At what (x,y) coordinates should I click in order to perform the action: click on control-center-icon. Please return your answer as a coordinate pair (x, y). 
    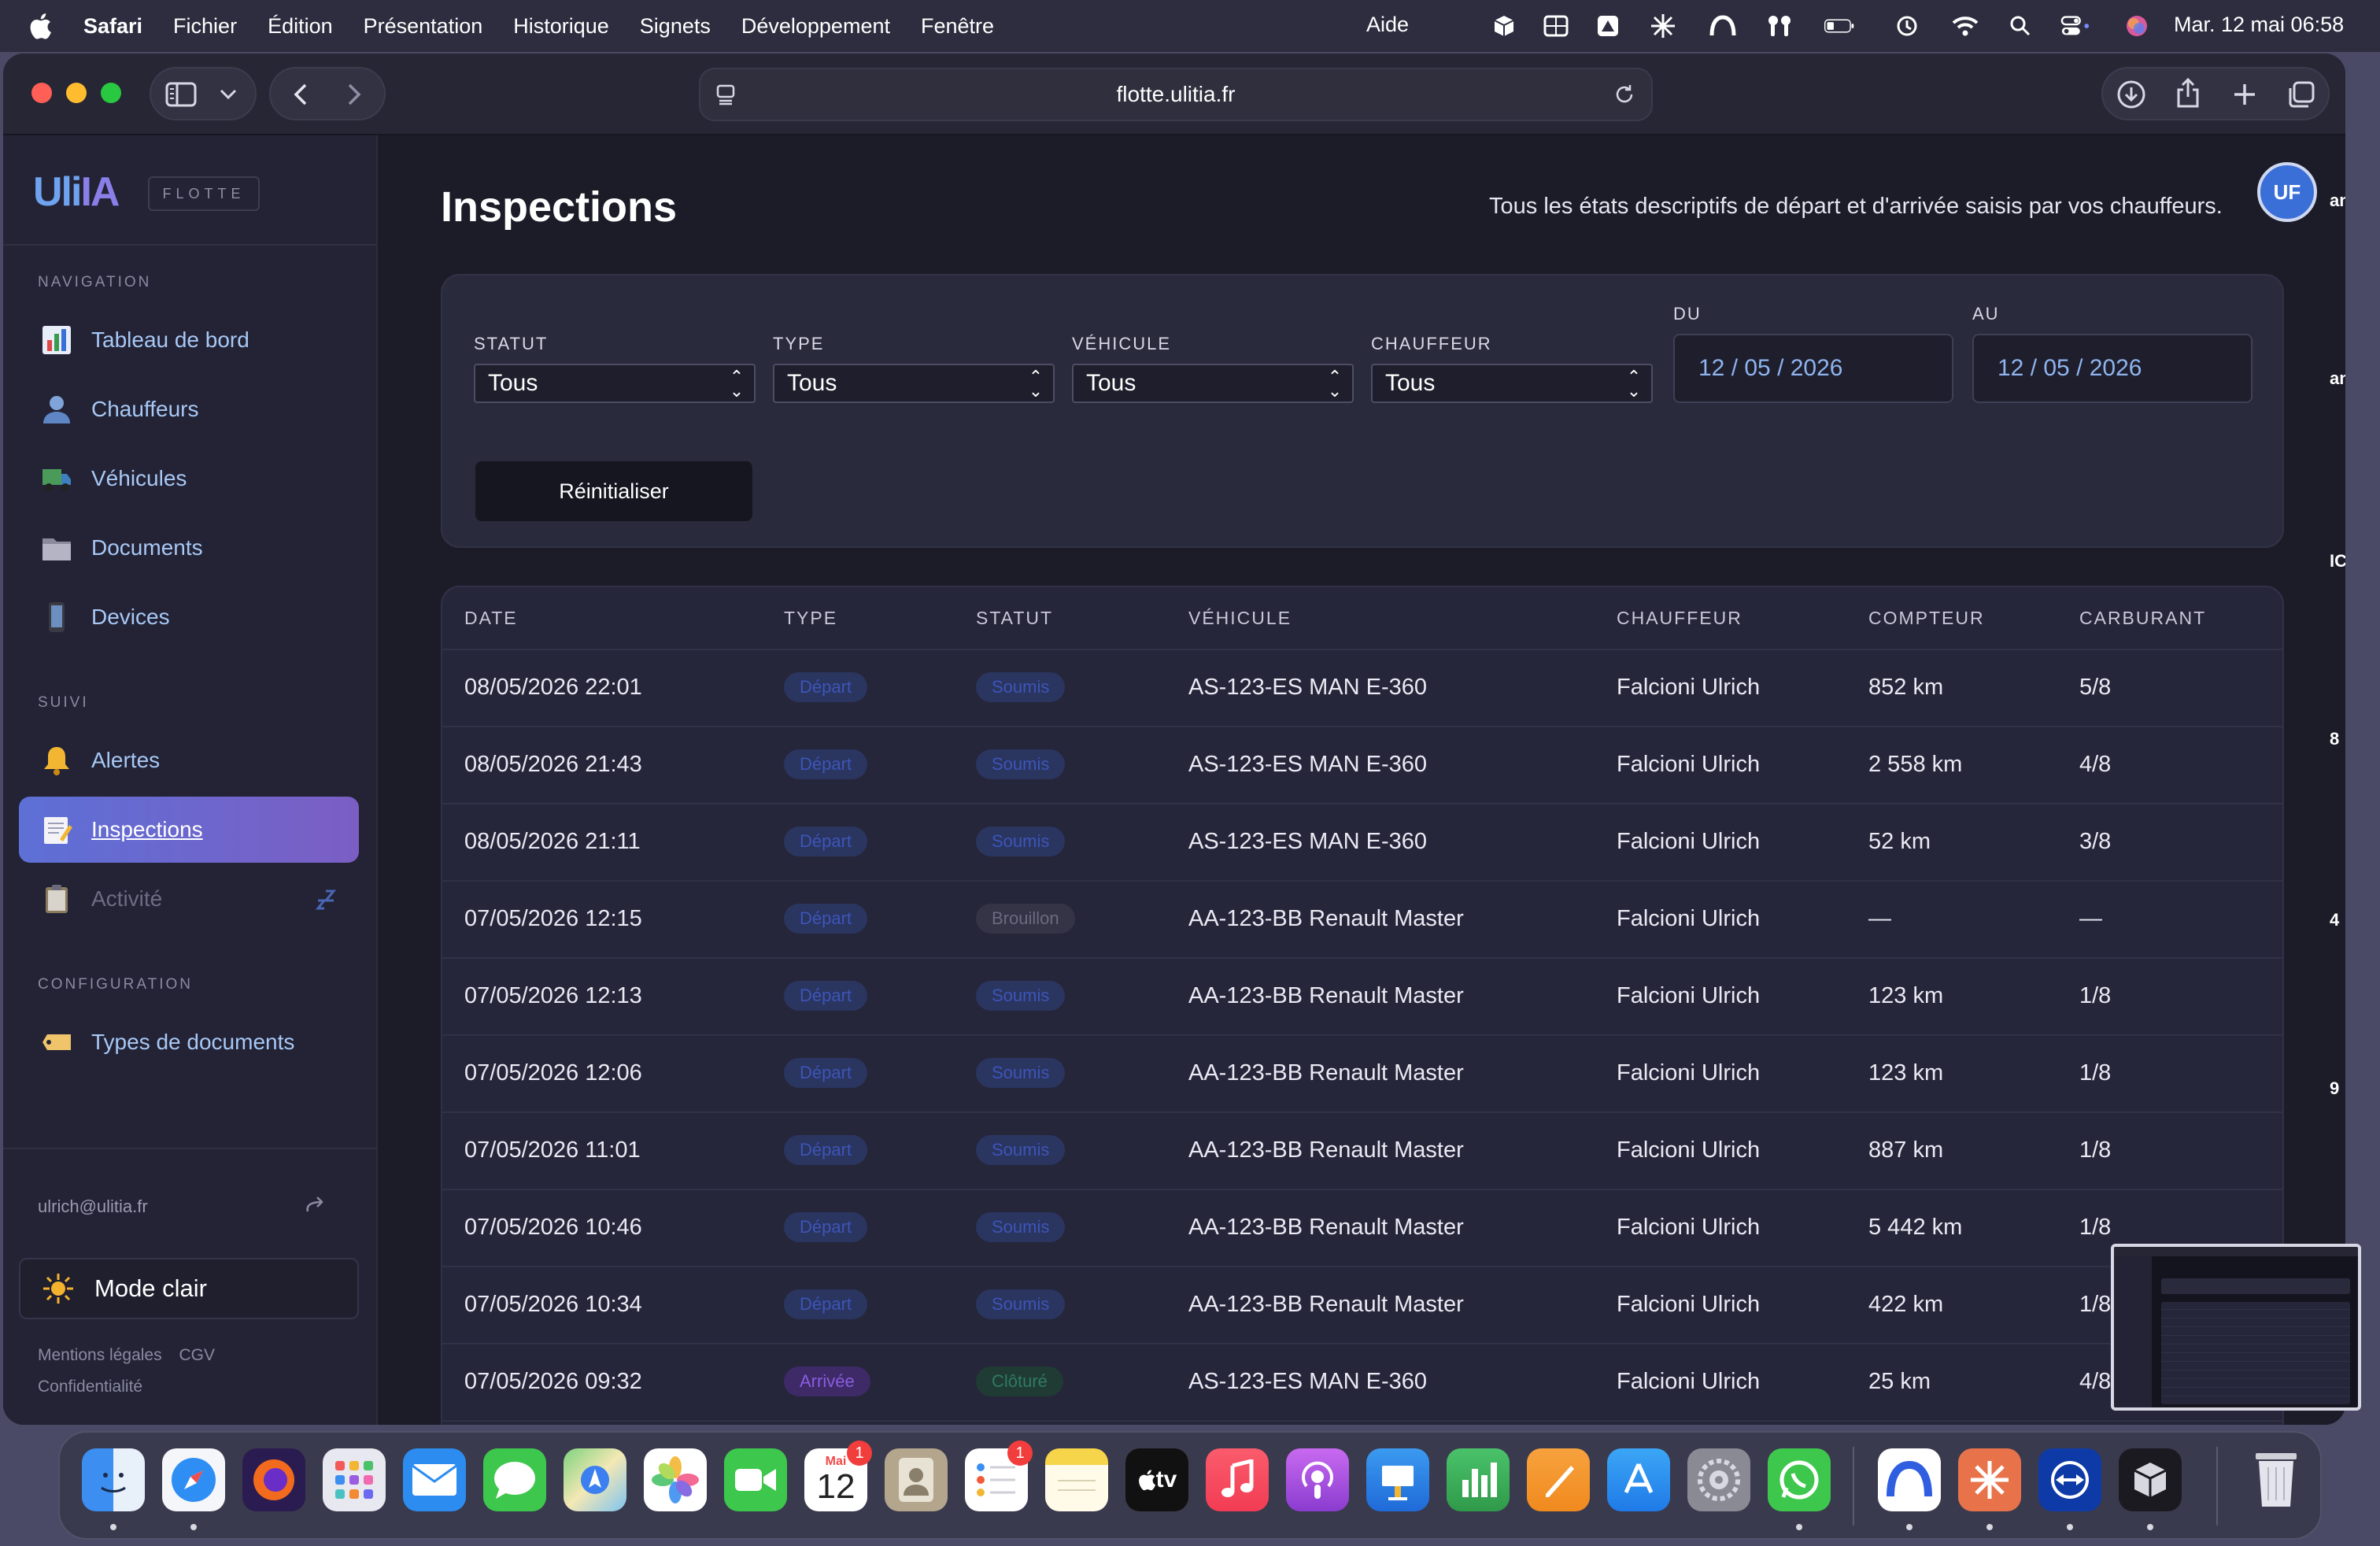
    Looking at the image, I should click on (2075, 26).